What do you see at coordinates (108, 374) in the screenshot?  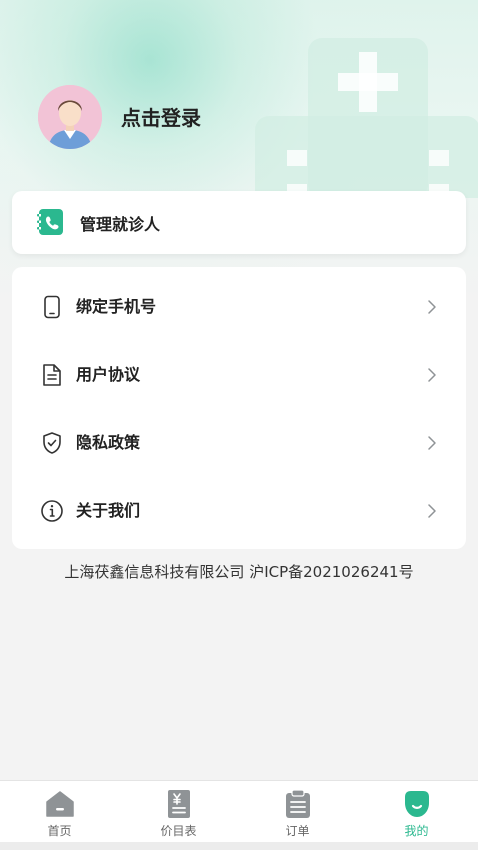 I see `menu-item-label: 用户协议` at bounding box center [108, 374].